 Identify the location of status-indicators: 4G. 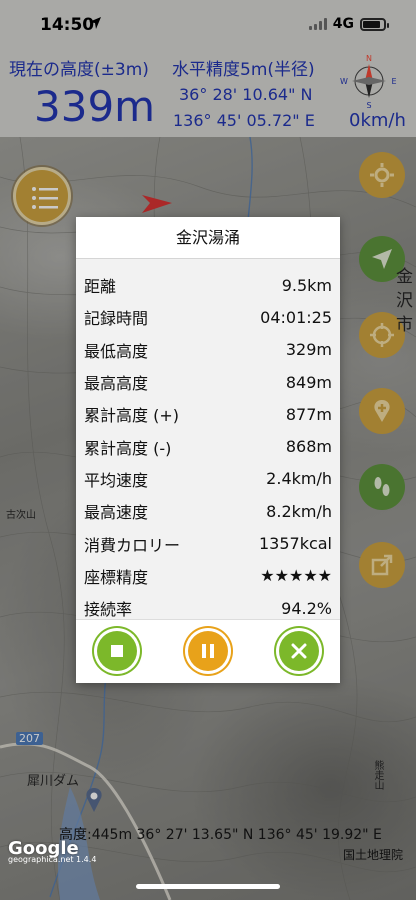
(348, 24).